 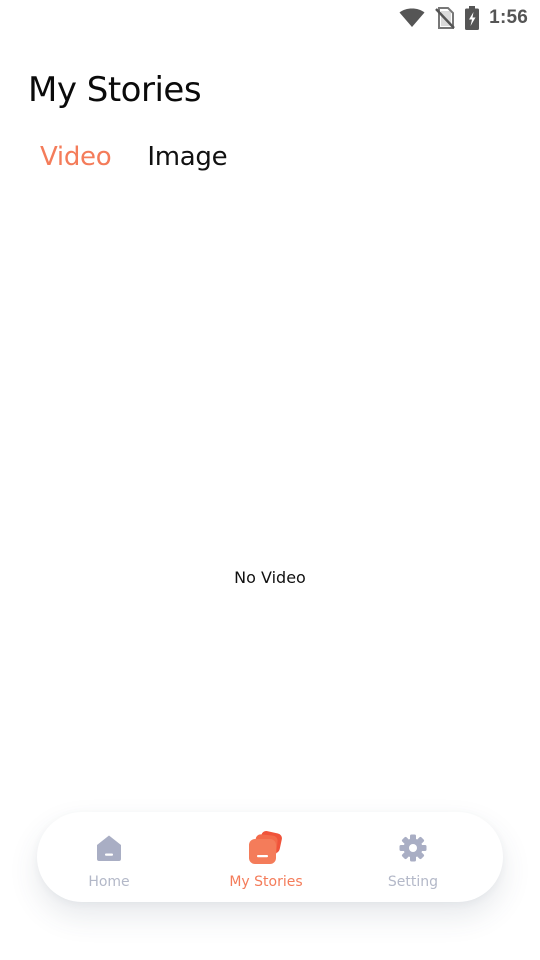 I want to click on page-title: My Stories, so click(x=115, y=90).